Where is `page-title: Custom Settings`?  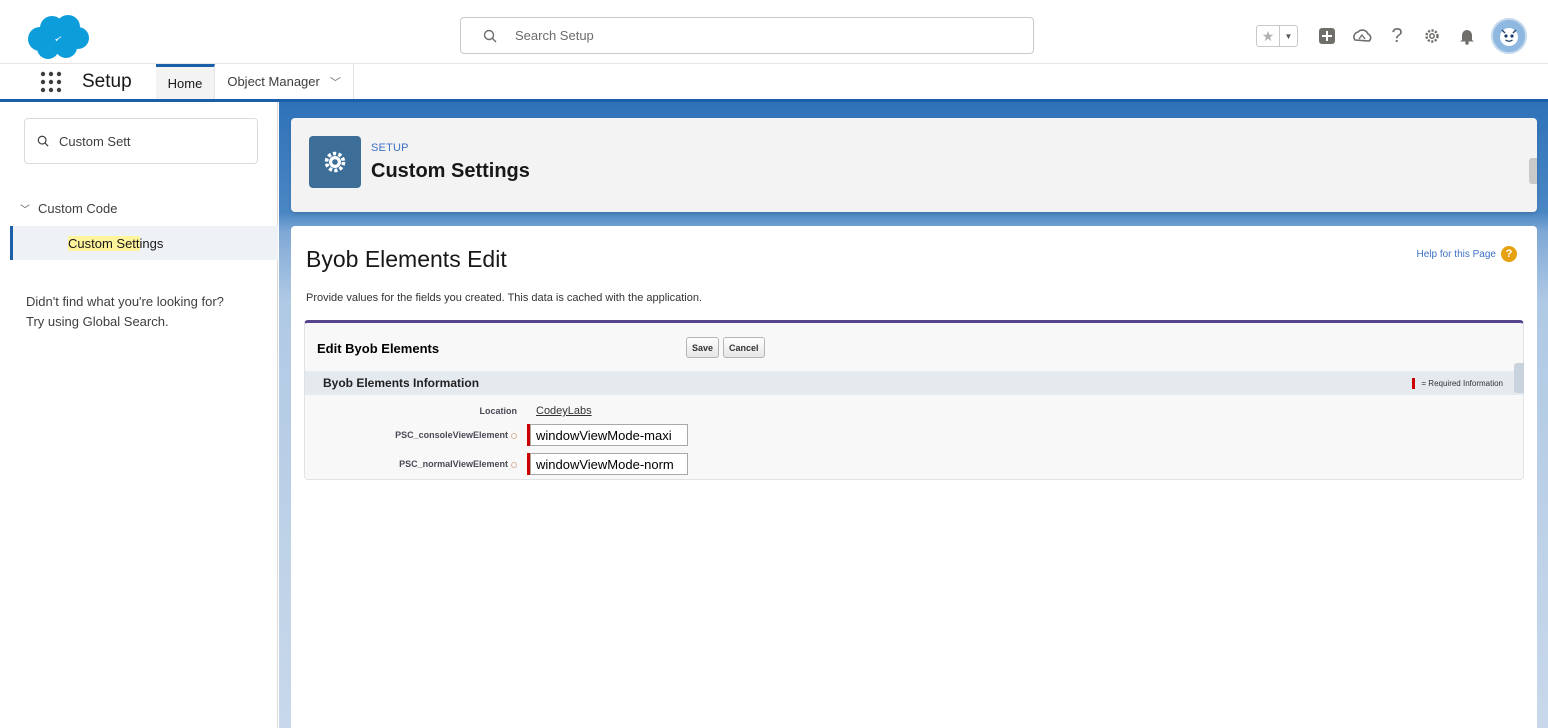
page-title: Custom Settings is located at coordinates (450, 171).